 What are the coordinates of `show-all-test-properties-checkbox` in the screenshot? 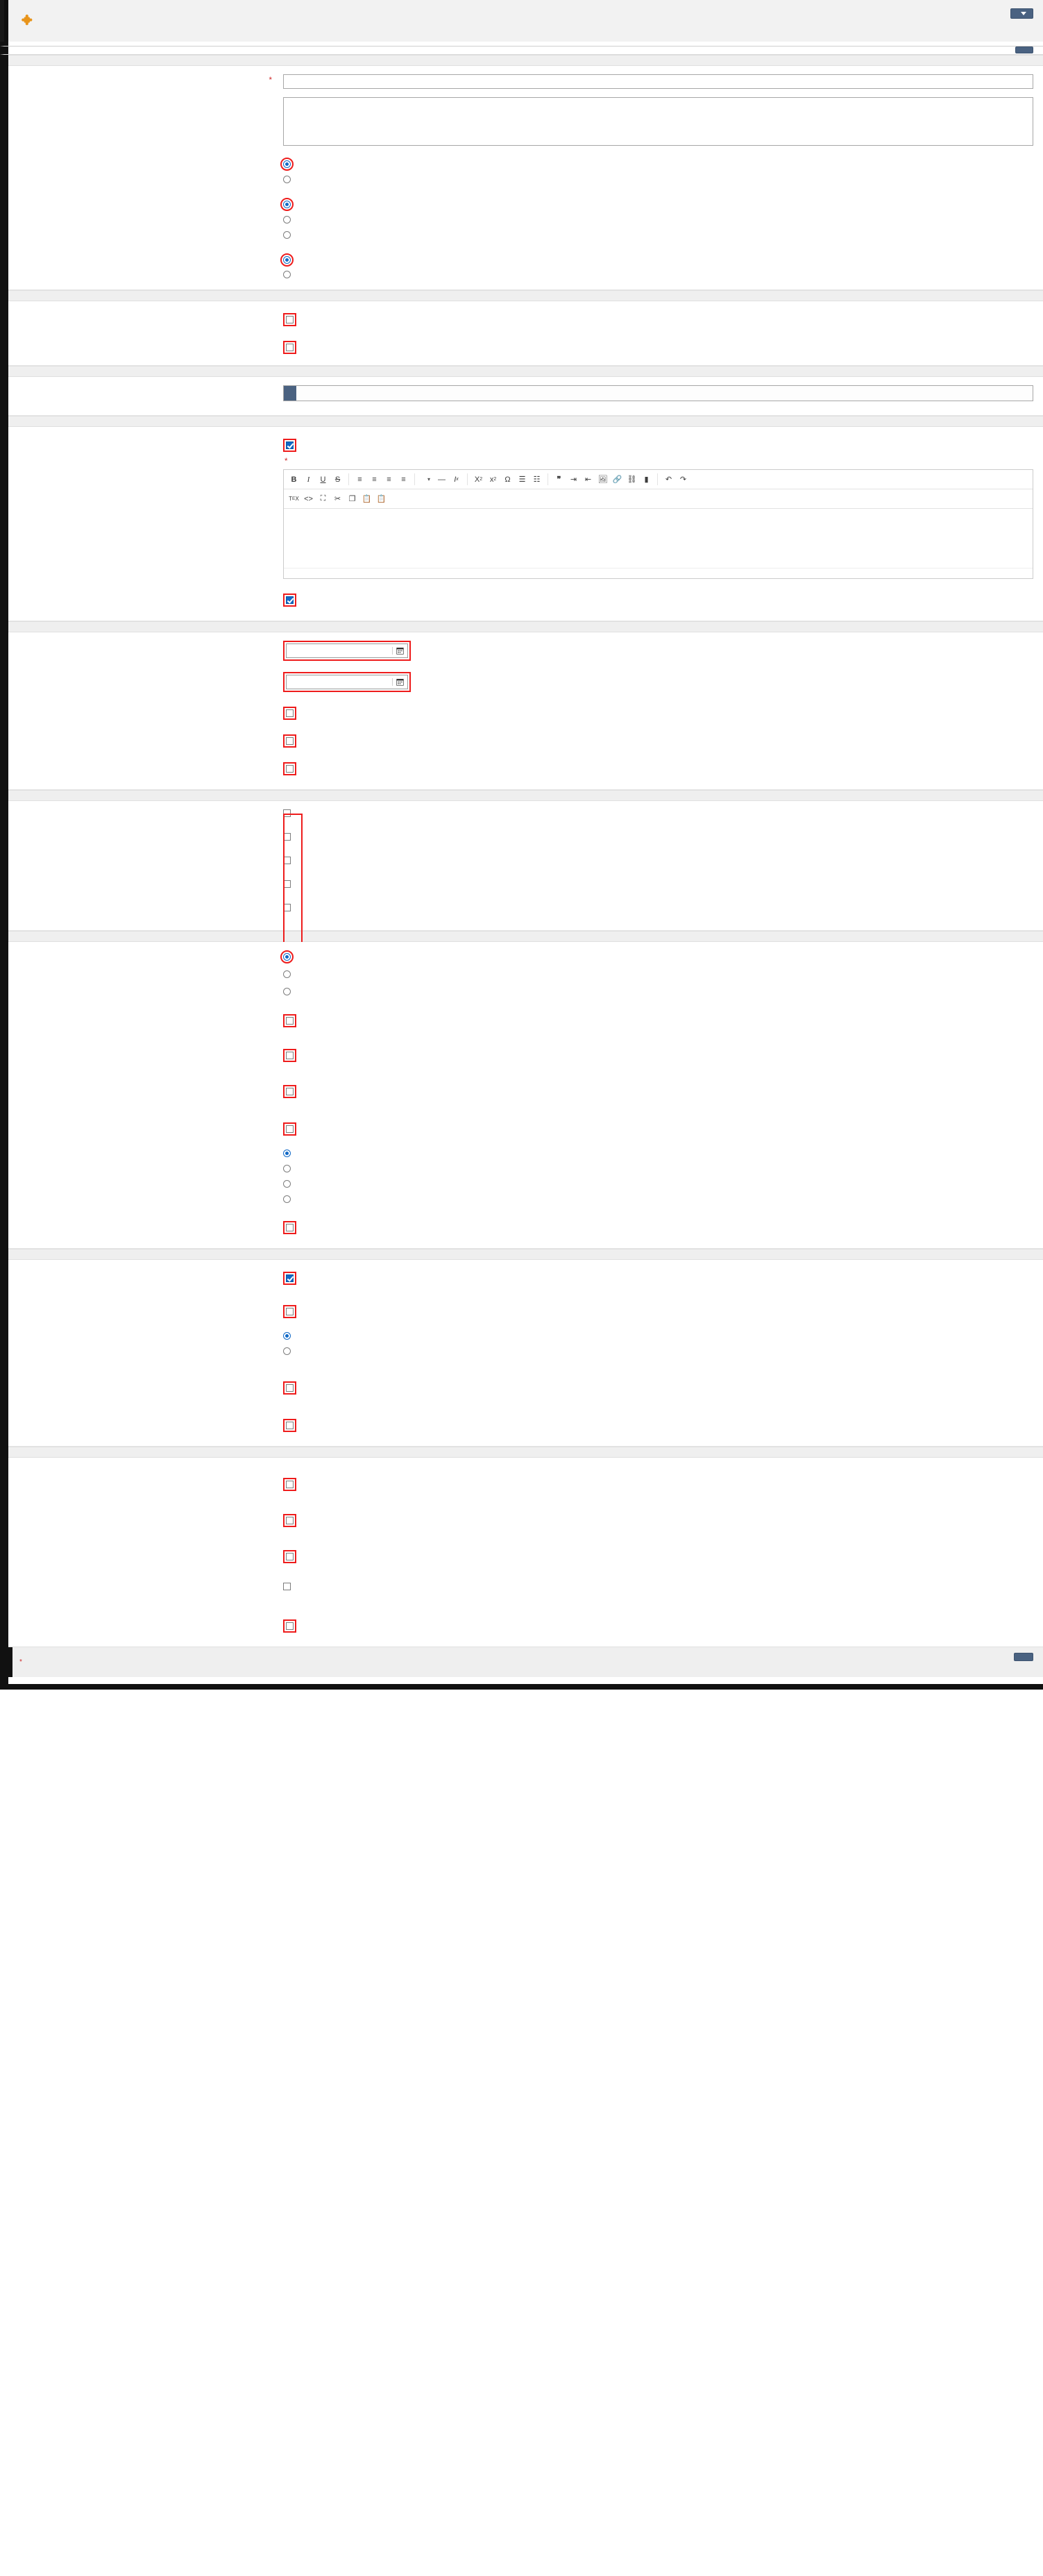 It's located at (290, 600).